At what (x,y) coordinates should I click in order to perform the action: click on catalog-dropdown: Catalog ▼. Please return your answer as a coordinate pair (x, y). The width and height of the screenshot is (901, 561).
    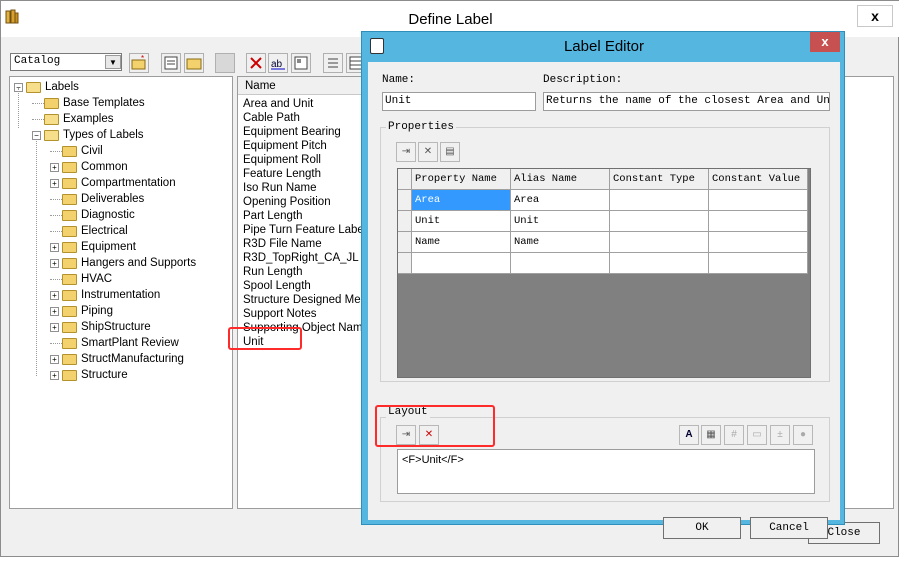
    Looking at the image, I should click on (66, 62).